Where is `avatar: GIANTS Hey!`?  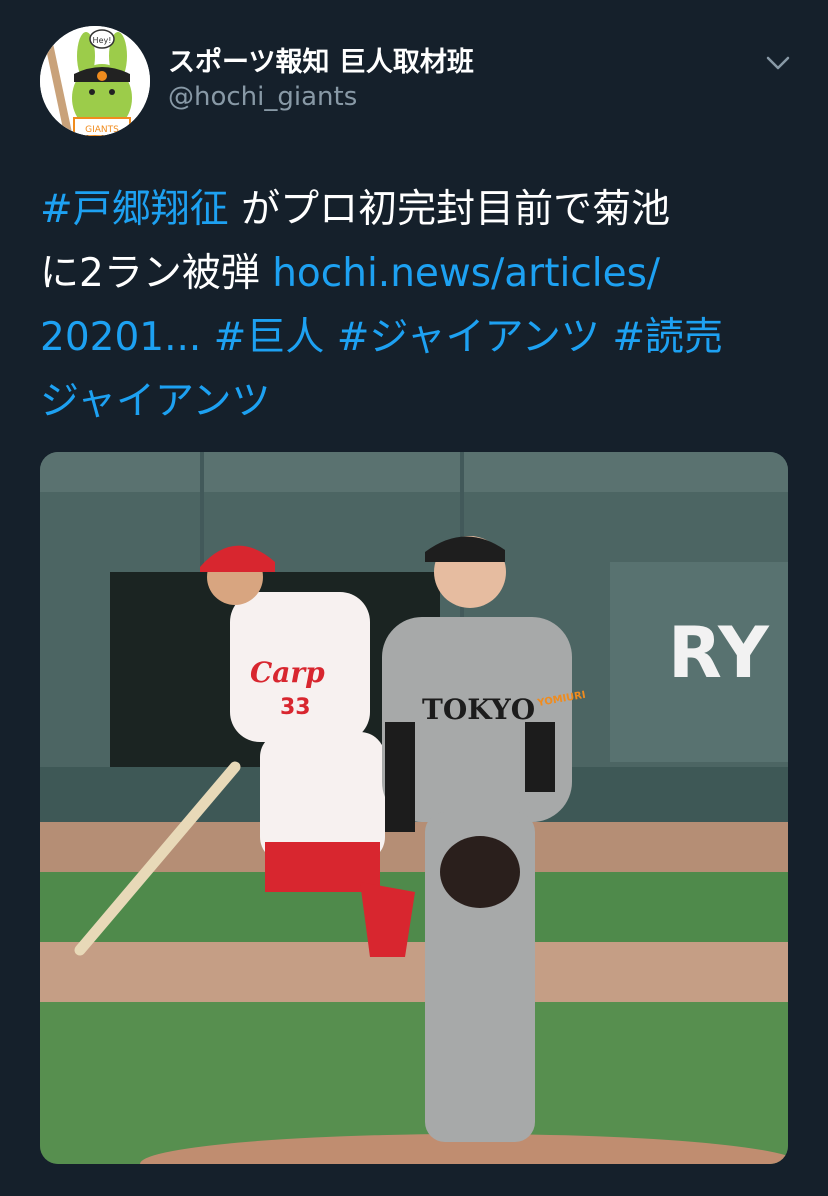
avatar: GIANTS Hey! is located at coordinates (95, 81).